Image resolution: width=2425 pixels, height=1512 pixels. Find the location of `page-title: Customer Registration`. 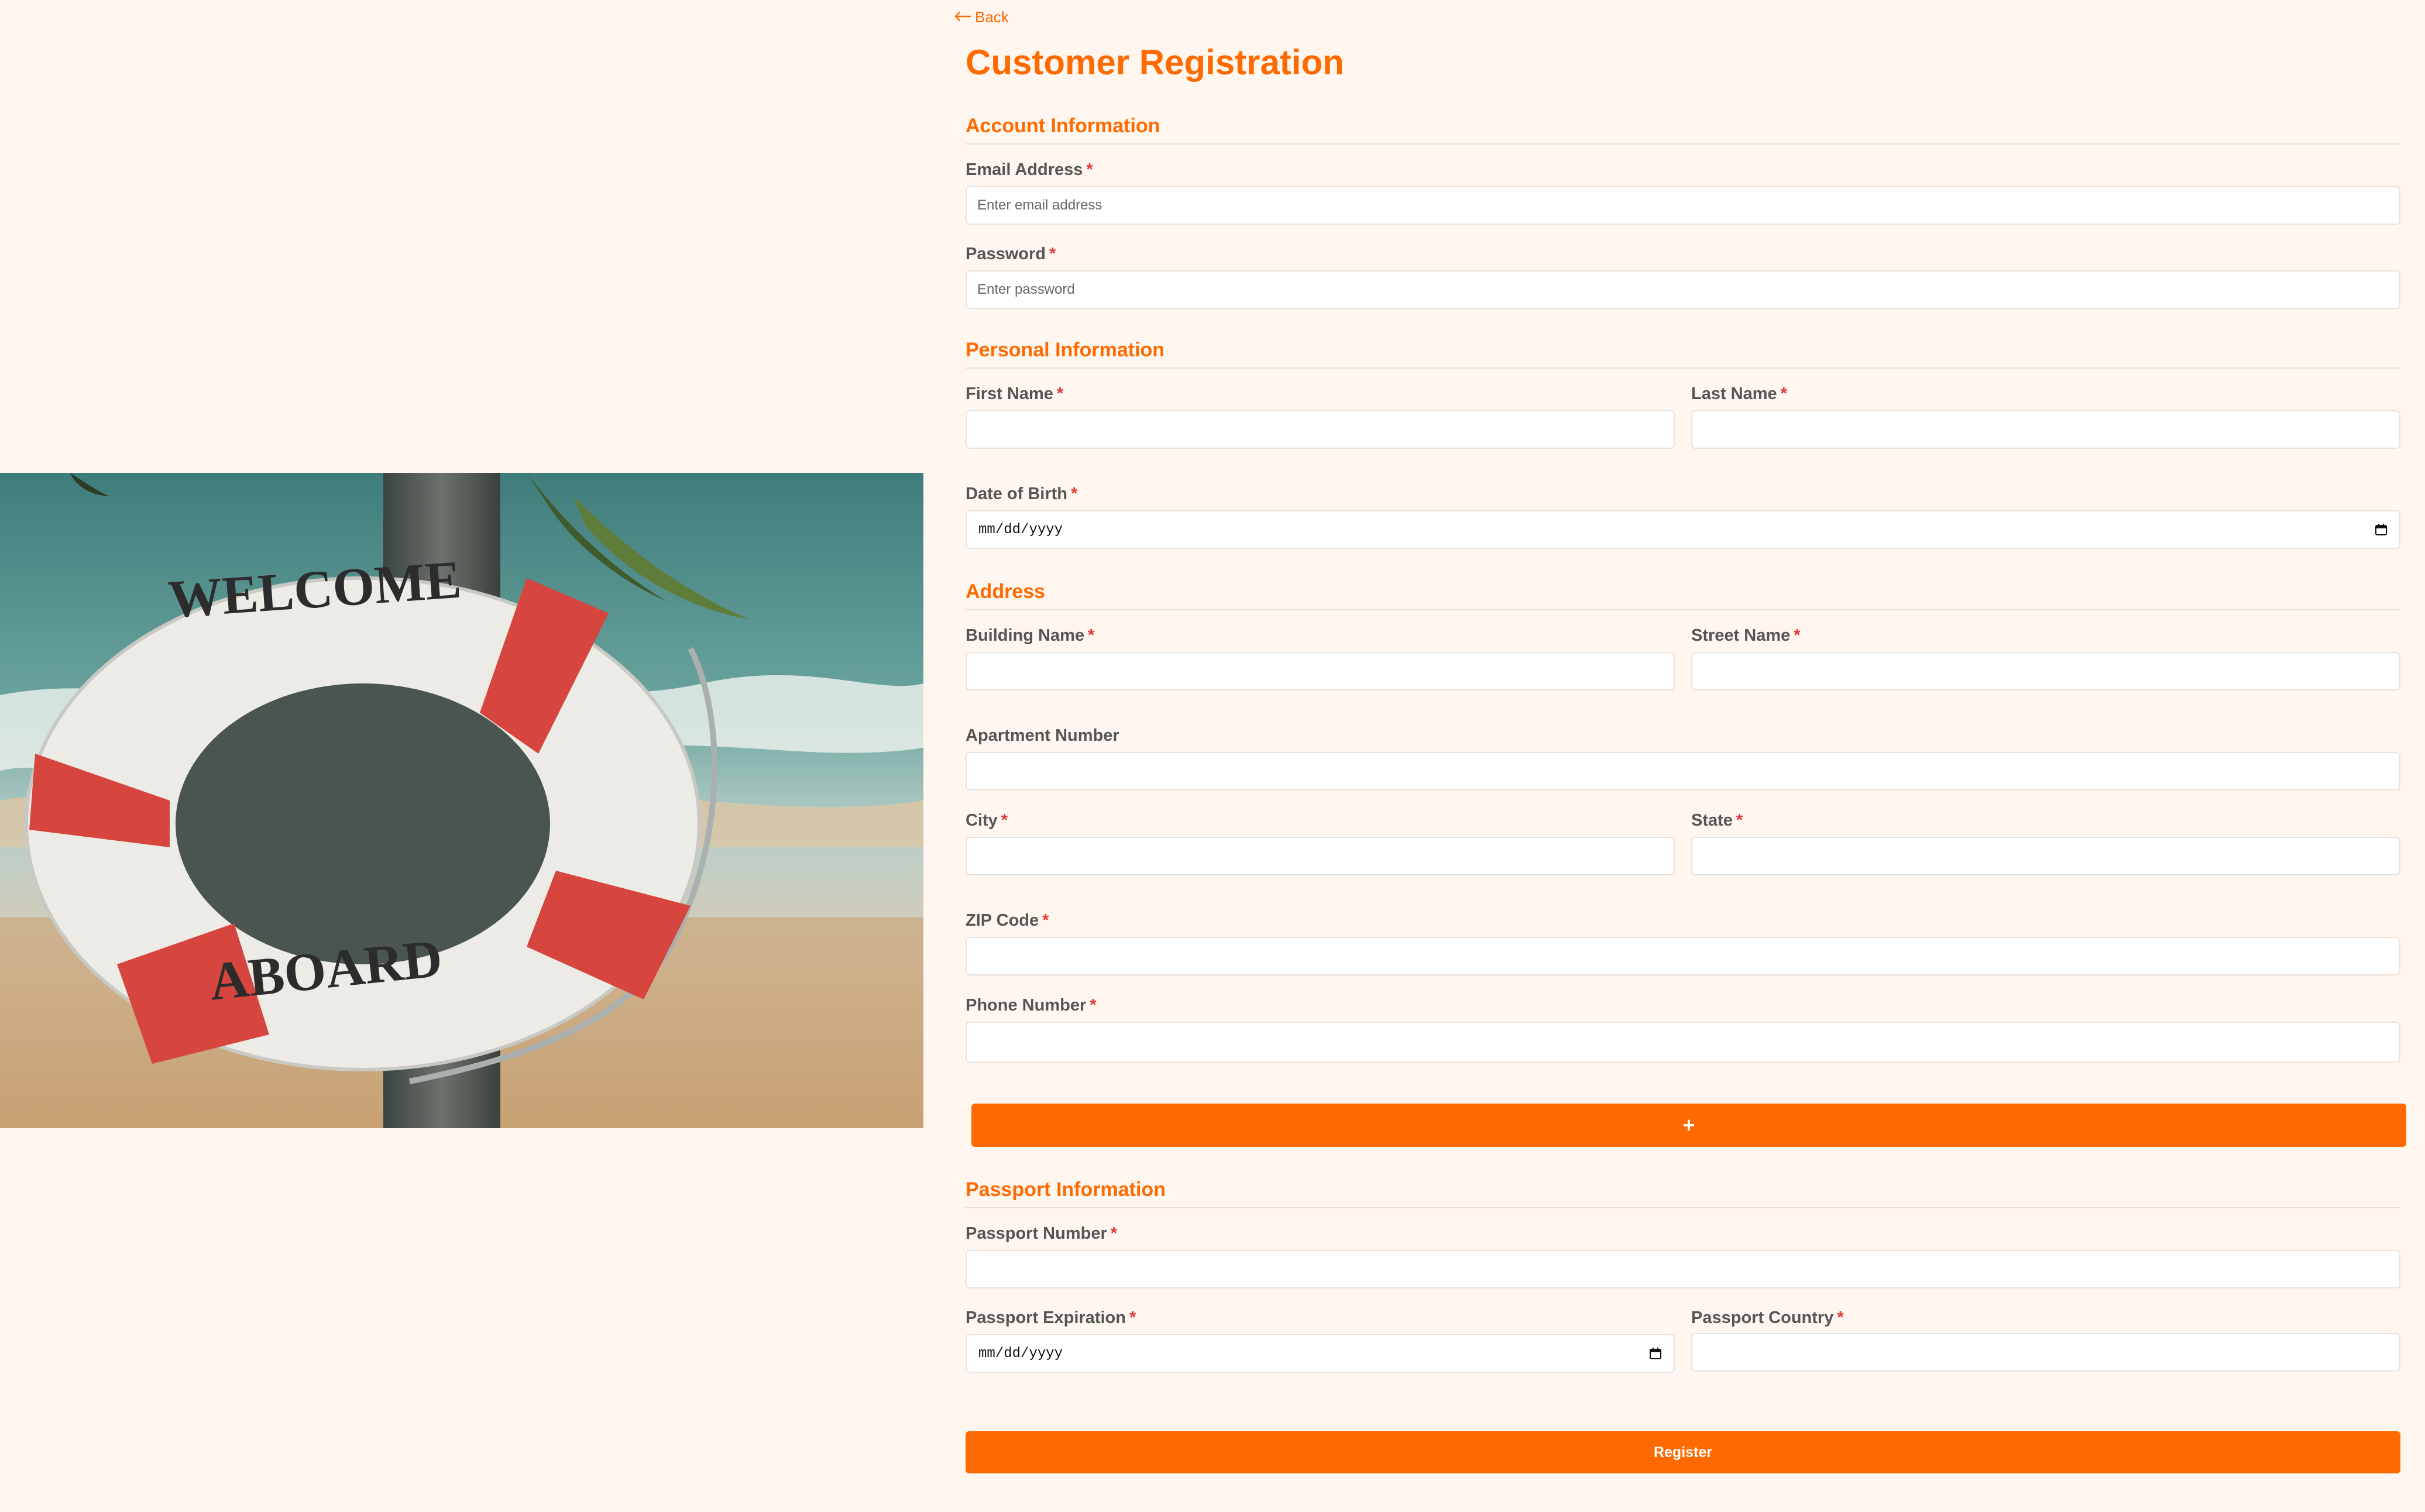

page-title: Customer Registration is located at coordinates (1155, 62).